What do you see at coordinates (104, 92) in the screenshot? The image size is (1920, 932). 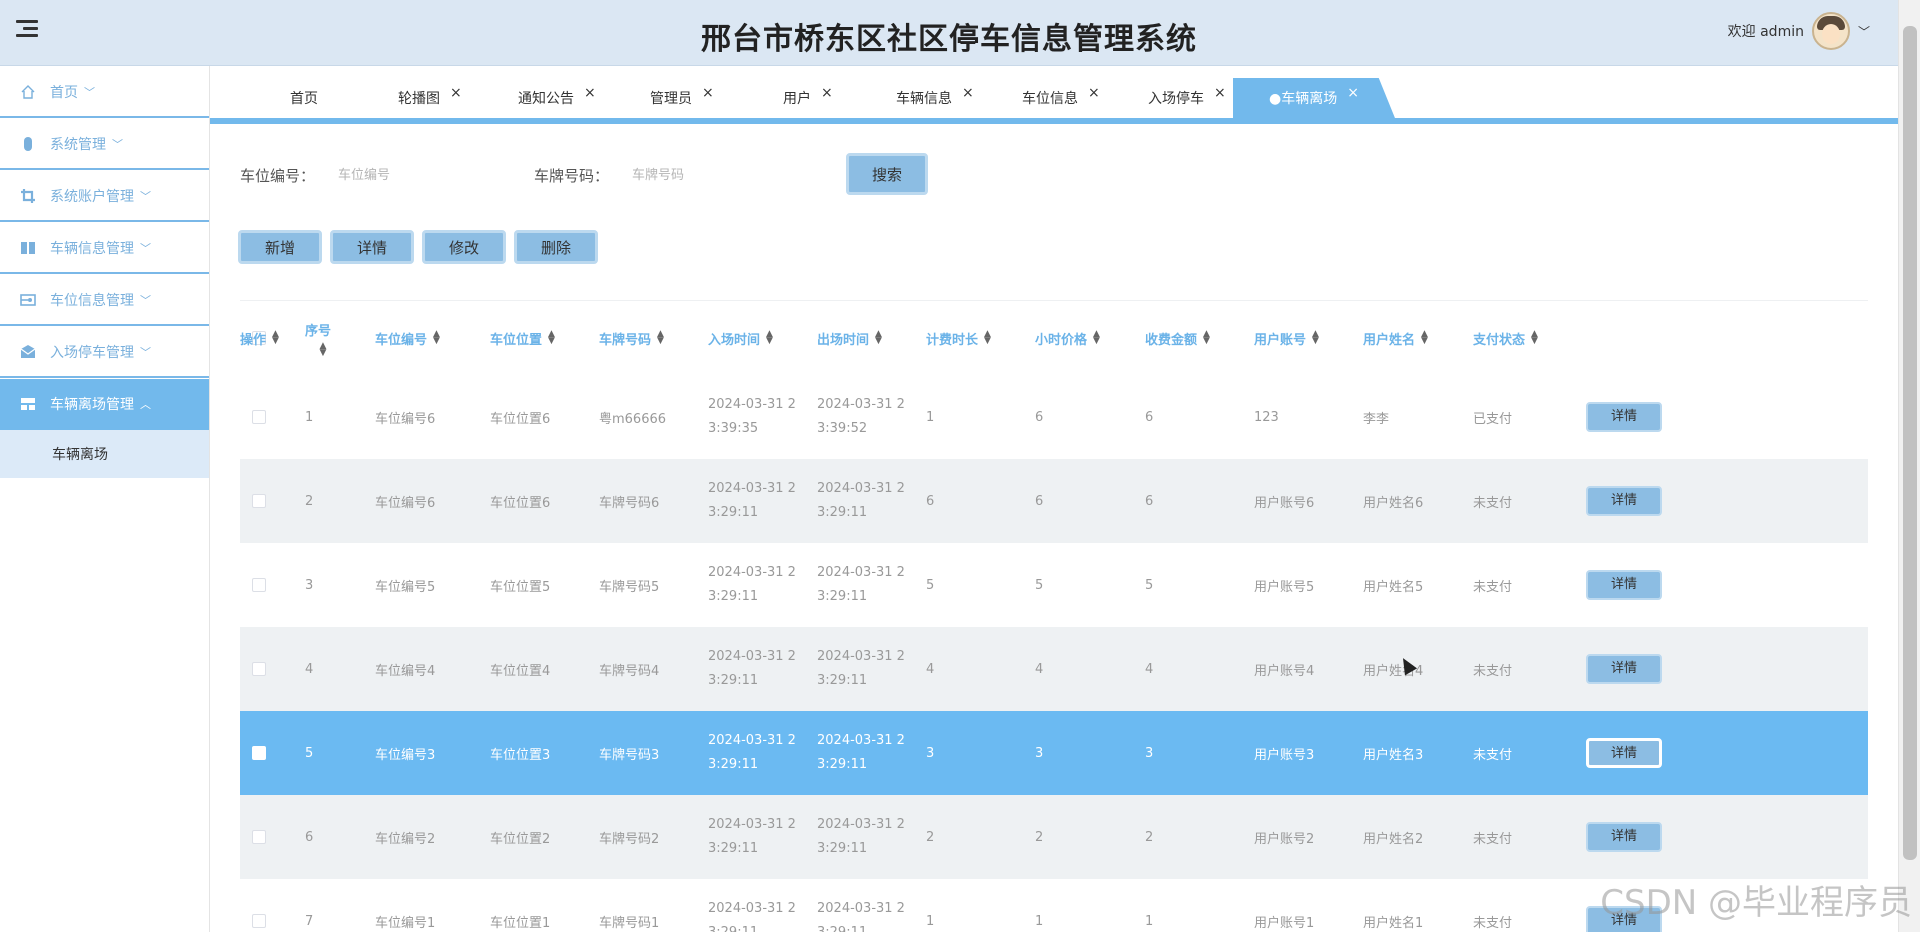 I see `sidebar-item-home: 首页 ﹀` at bounding box center [104, 92].